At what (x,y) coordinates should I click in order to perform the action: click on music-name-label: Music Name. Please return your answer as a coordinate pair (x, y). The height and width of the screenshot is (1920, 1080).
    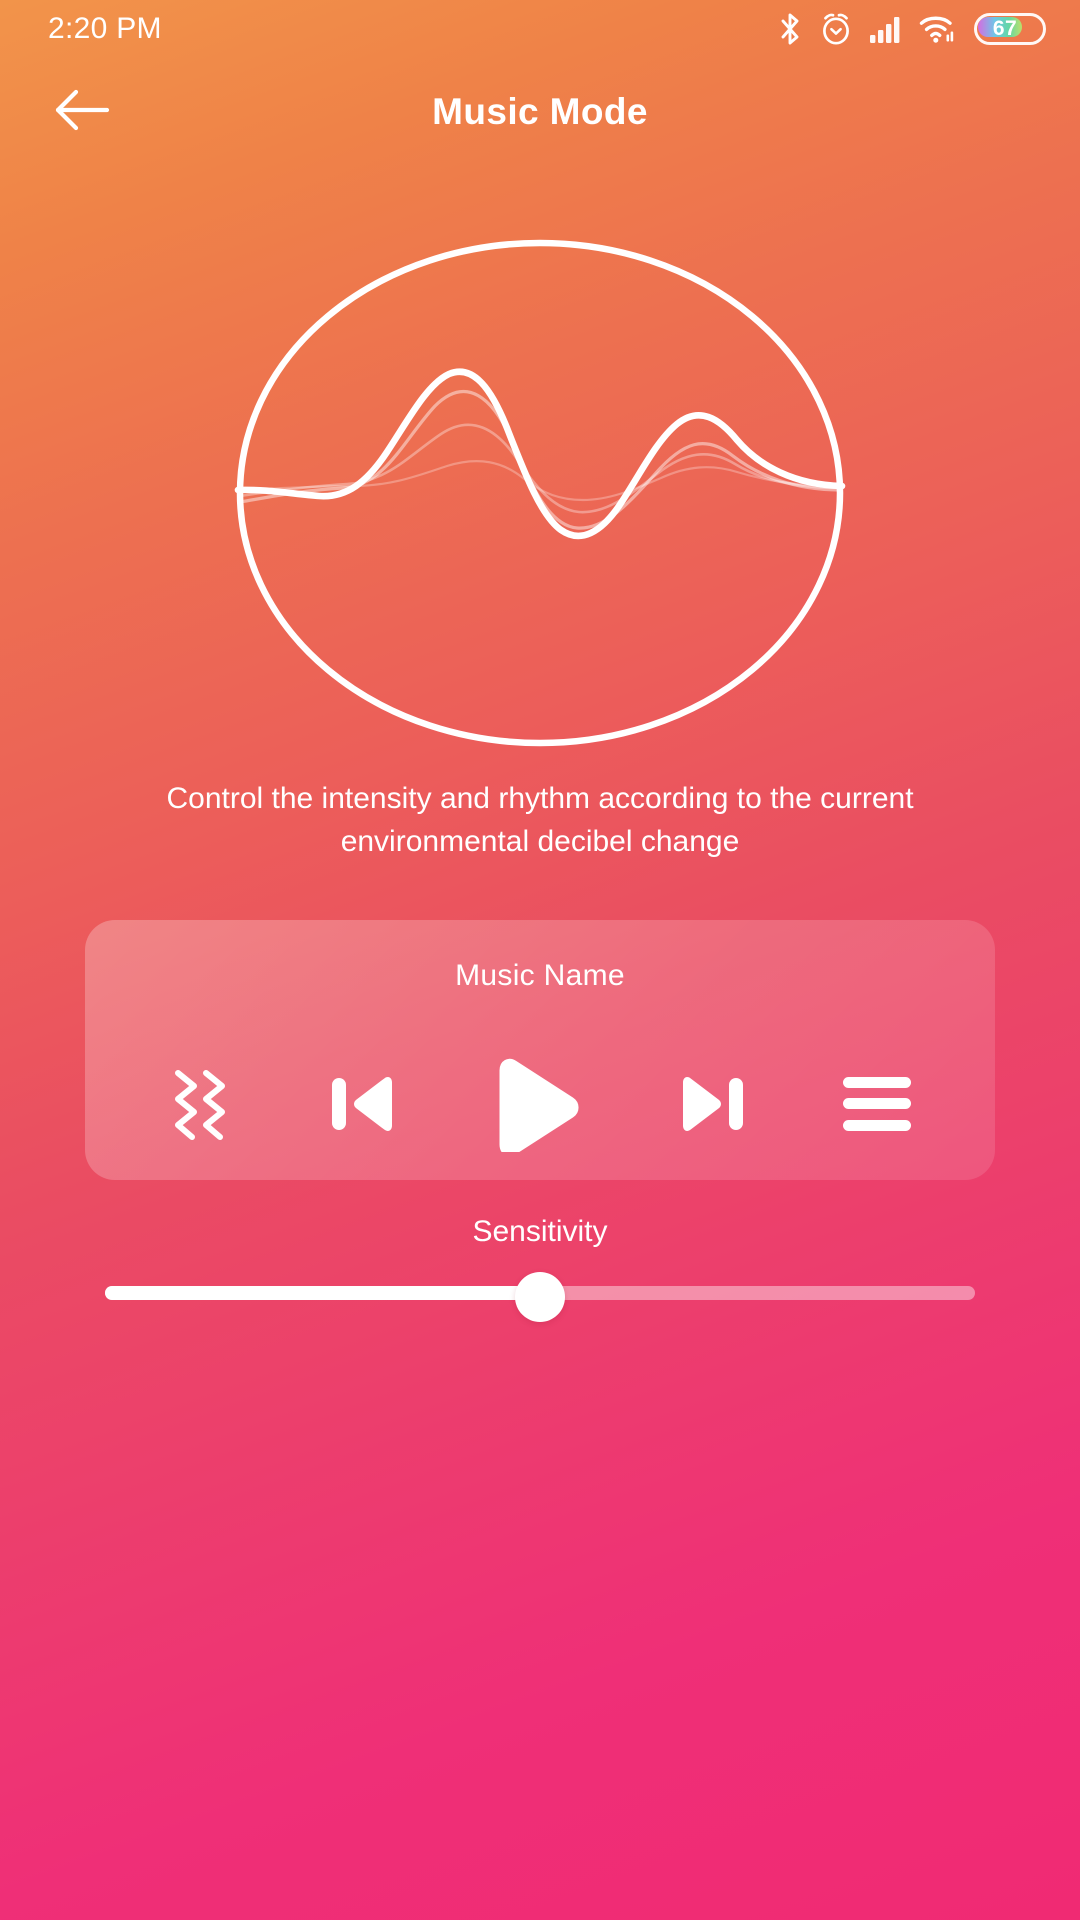
    Looking at the image, I should click on (540, 975).